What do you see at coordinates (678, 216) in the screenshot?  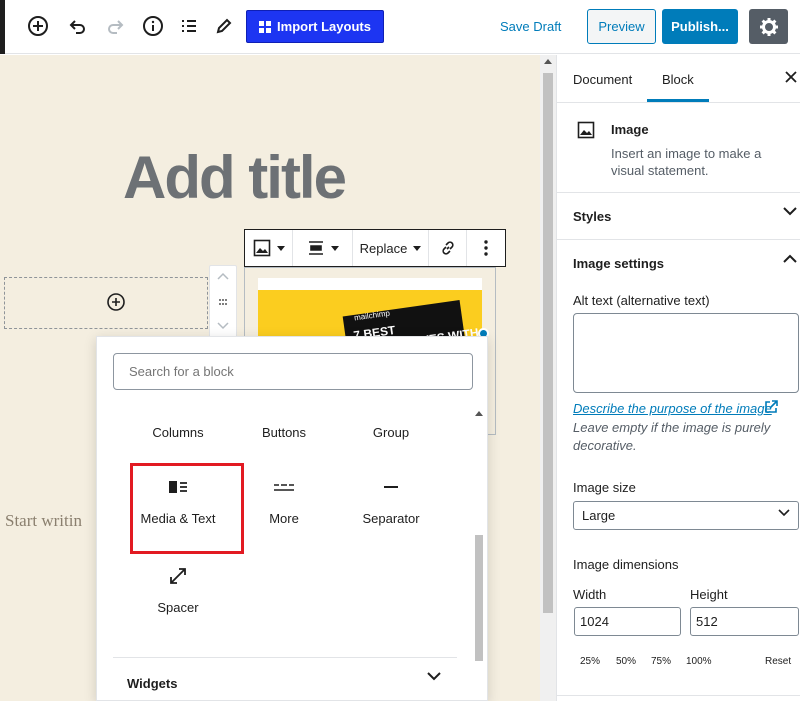 I see `styles-panel-toggle: Styles` at bounding box center [678, 216].